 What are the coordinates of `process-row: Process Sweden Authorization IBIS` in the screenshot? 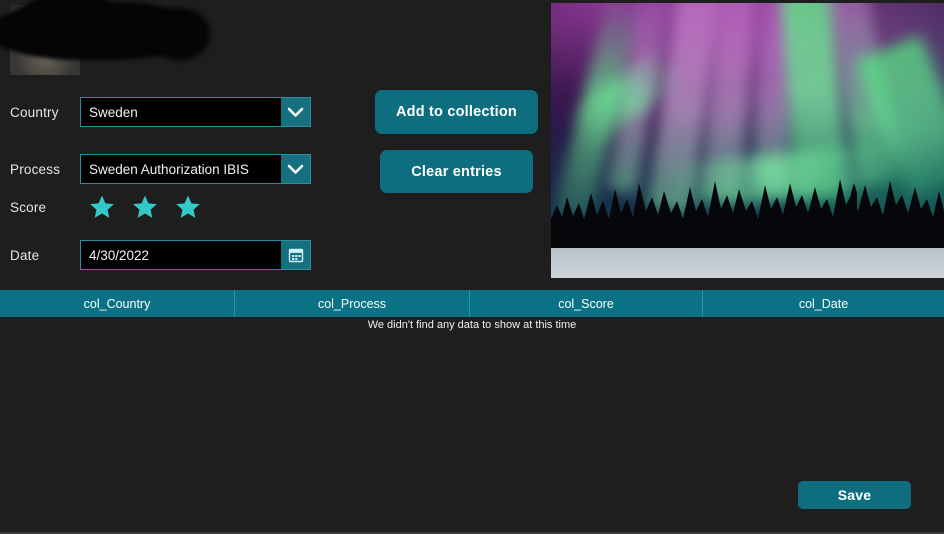 It's located at (160, 169).